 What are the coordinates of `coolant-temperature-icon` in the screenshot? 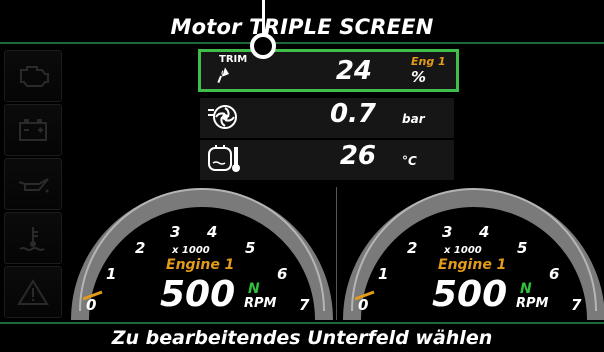 It's located at (32, 239).